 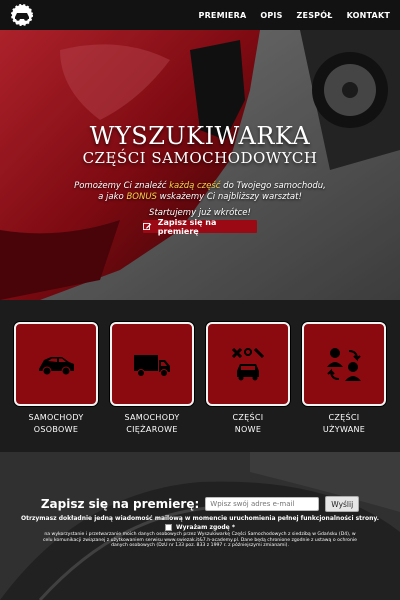 What do you see at coordinates (56, 423) in the screenshot?
I see `category-label: SAMOCHODY OSOBOWE` at bounding box center [56, 423].